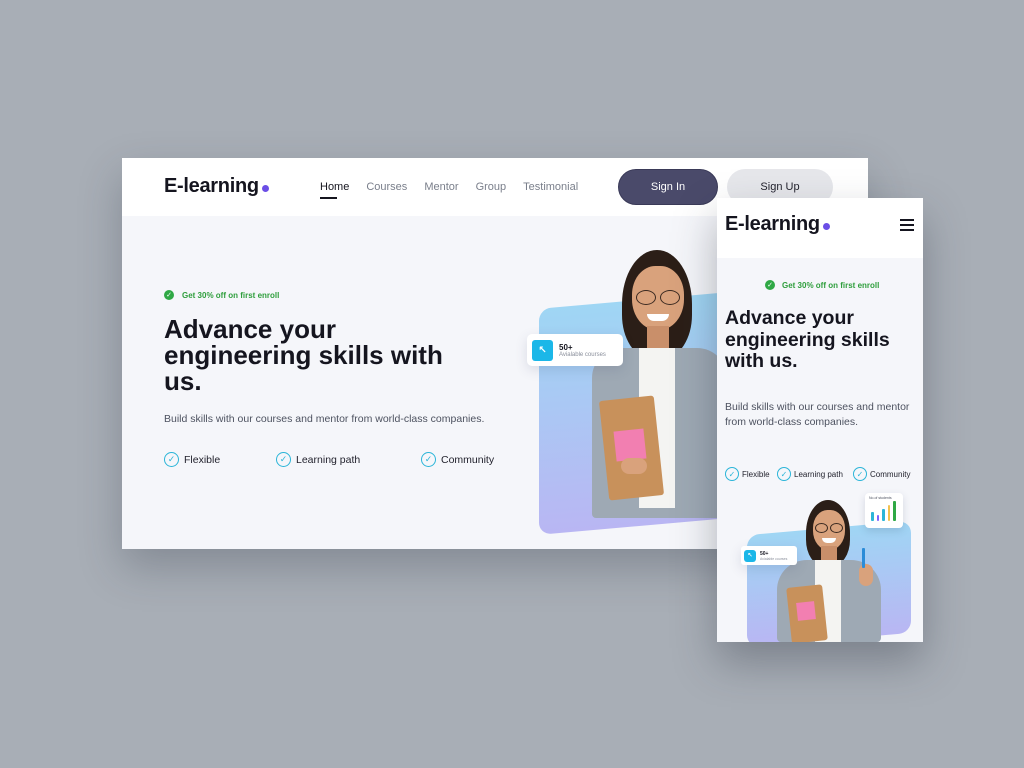 The width and height of the screenshot is (1024, 768). What do you see at coordinates (832, 567) in the screenshot?
I see `hero-visual: ↖ 50+ Avialable courses No.of students` at bounding box center [832, 567].